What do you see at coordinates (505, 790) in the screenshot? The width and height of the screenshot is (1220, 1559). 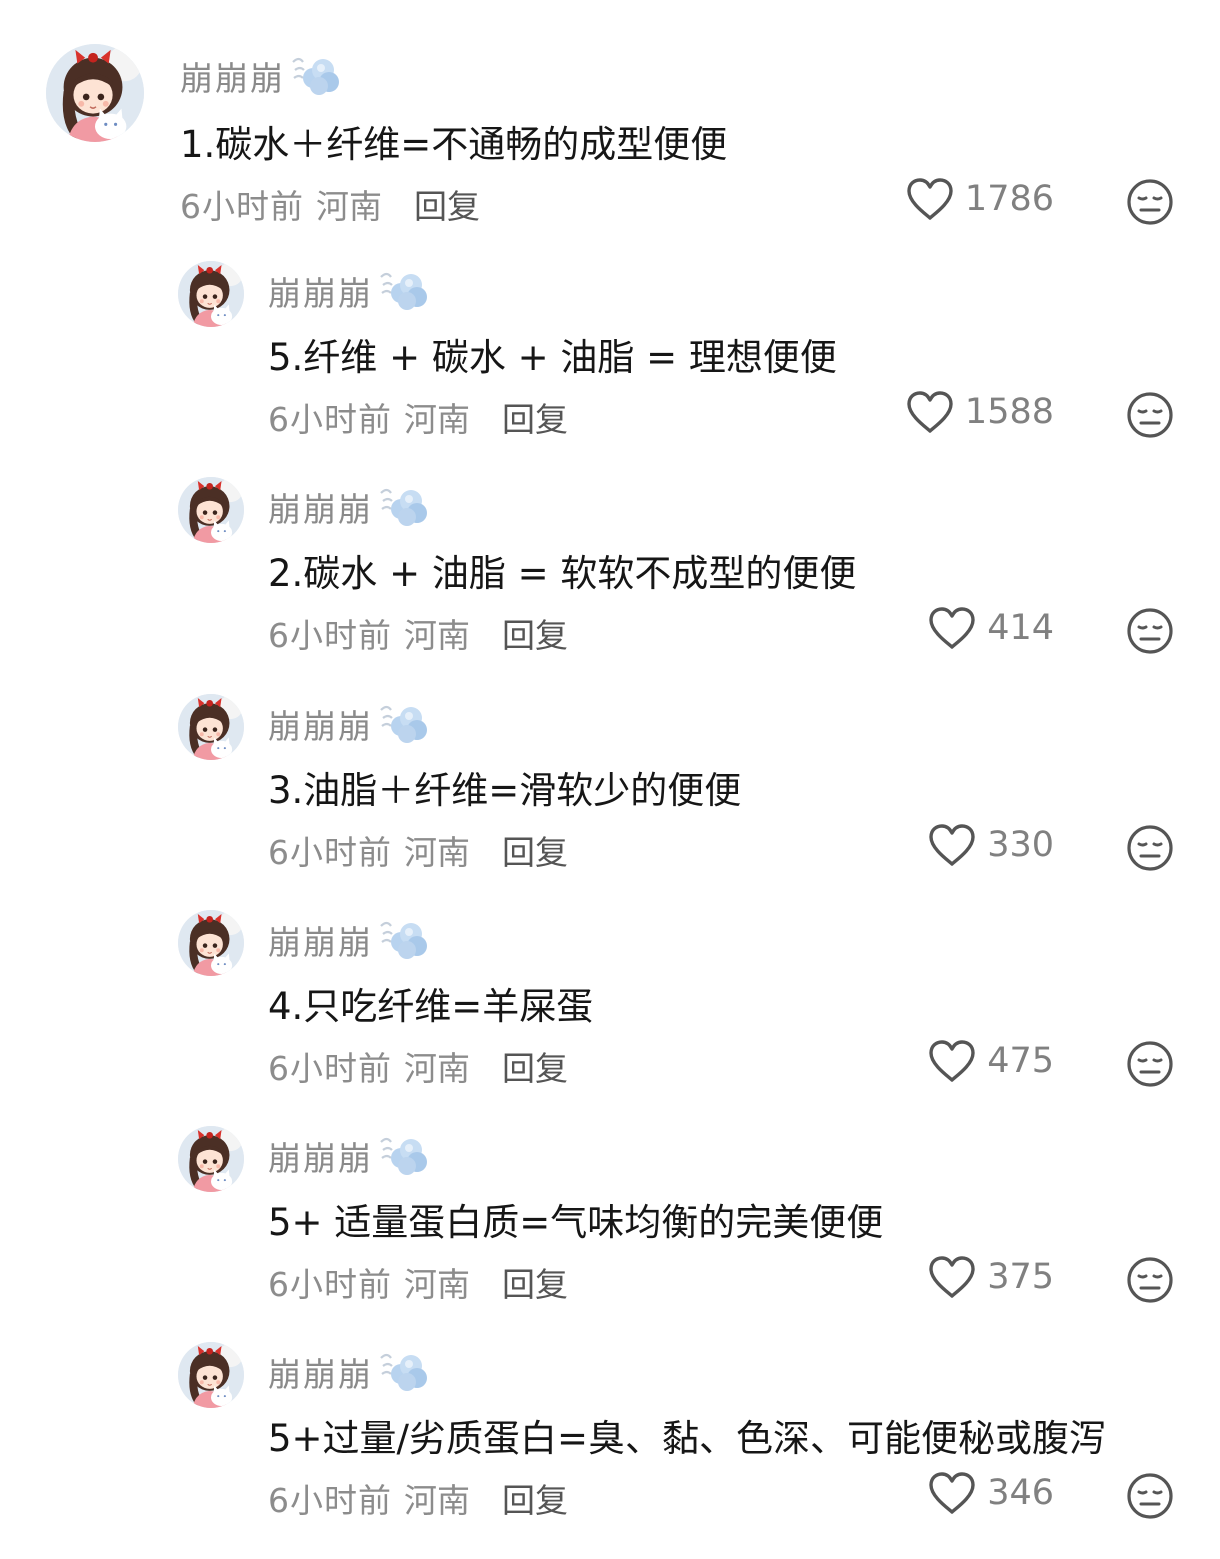 I see `comment-text: 3.油脂＋纤维=滑软少的便便` at bounding box center [505, 790].